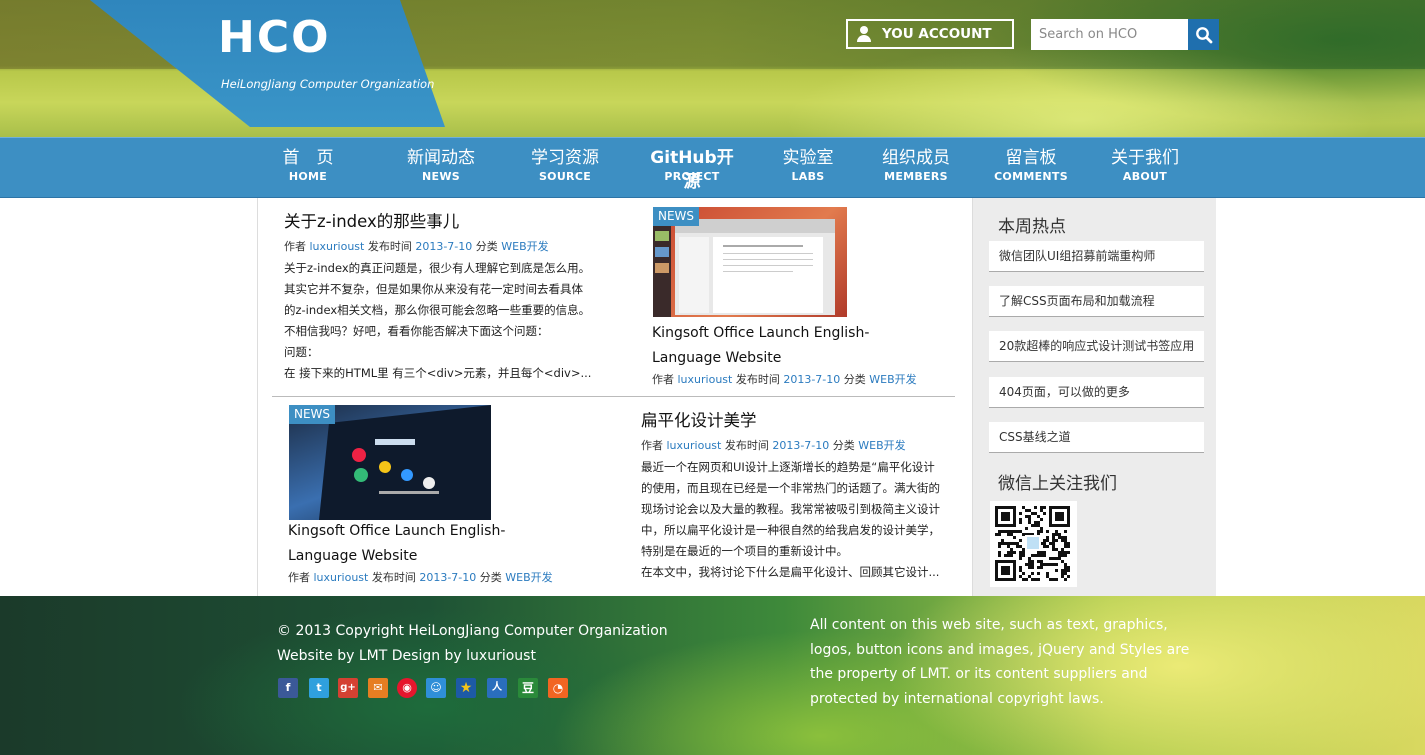 The height and width of the screenshot is (755, 1425). I want to click on nav-label-en: ABOUT, so click(1145, 176).